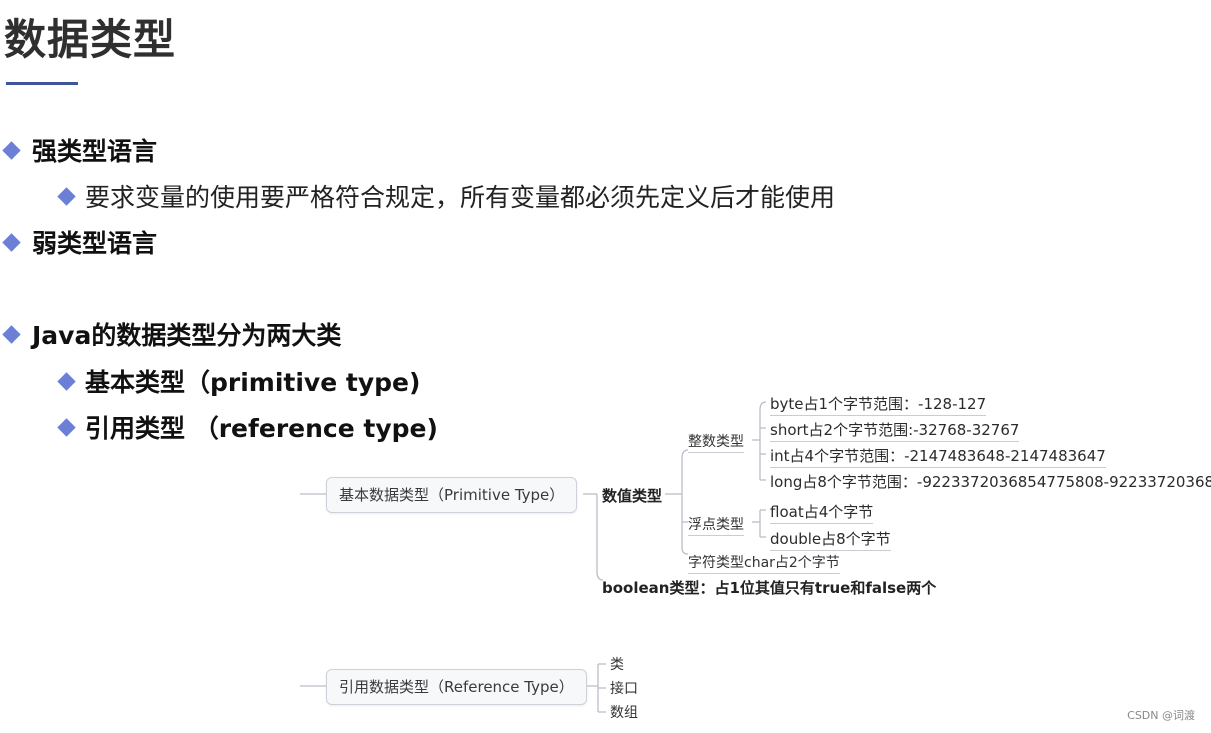 Image resolution: width=1211 pixels, height=733 pixels. Describe the element at coordinates (624, 689) in the screenshot. I see `mindmap-leaf-interface: 接口` at that location.